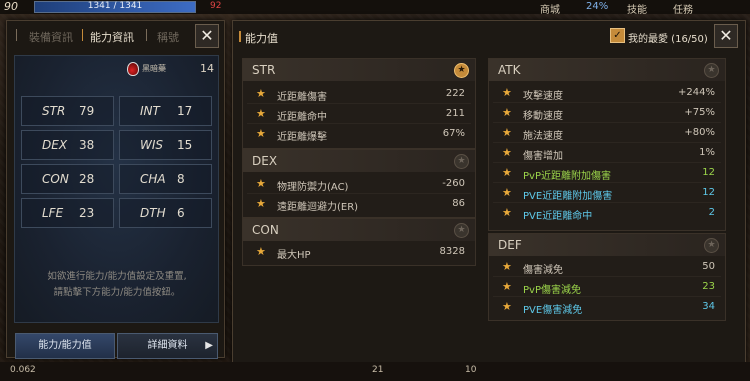  Describe the element at coordinates (112, 37) in the screenshot. I see `tab-ability: 能力資訊` at that location.